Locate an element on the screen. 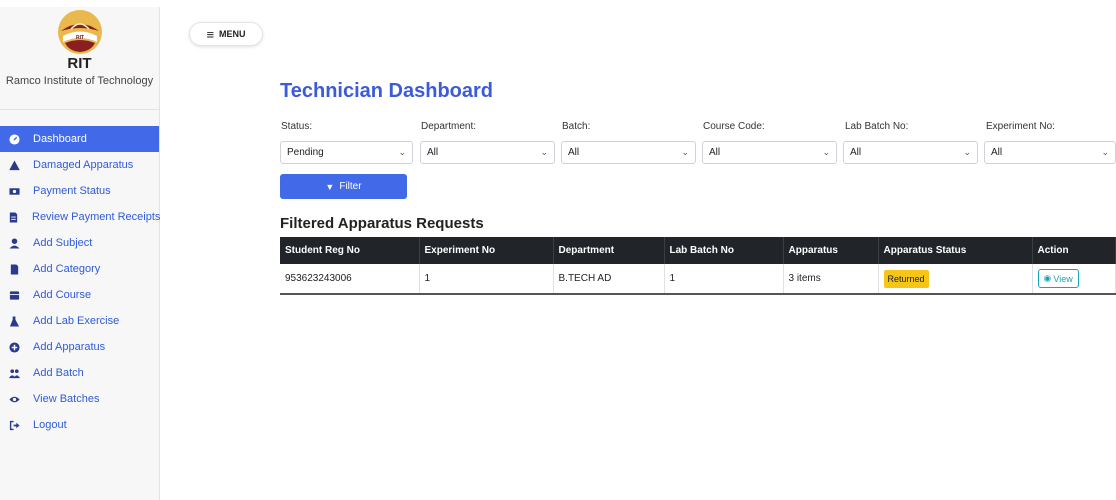  experiment-select-value: All is located at coordinates (997, 152).